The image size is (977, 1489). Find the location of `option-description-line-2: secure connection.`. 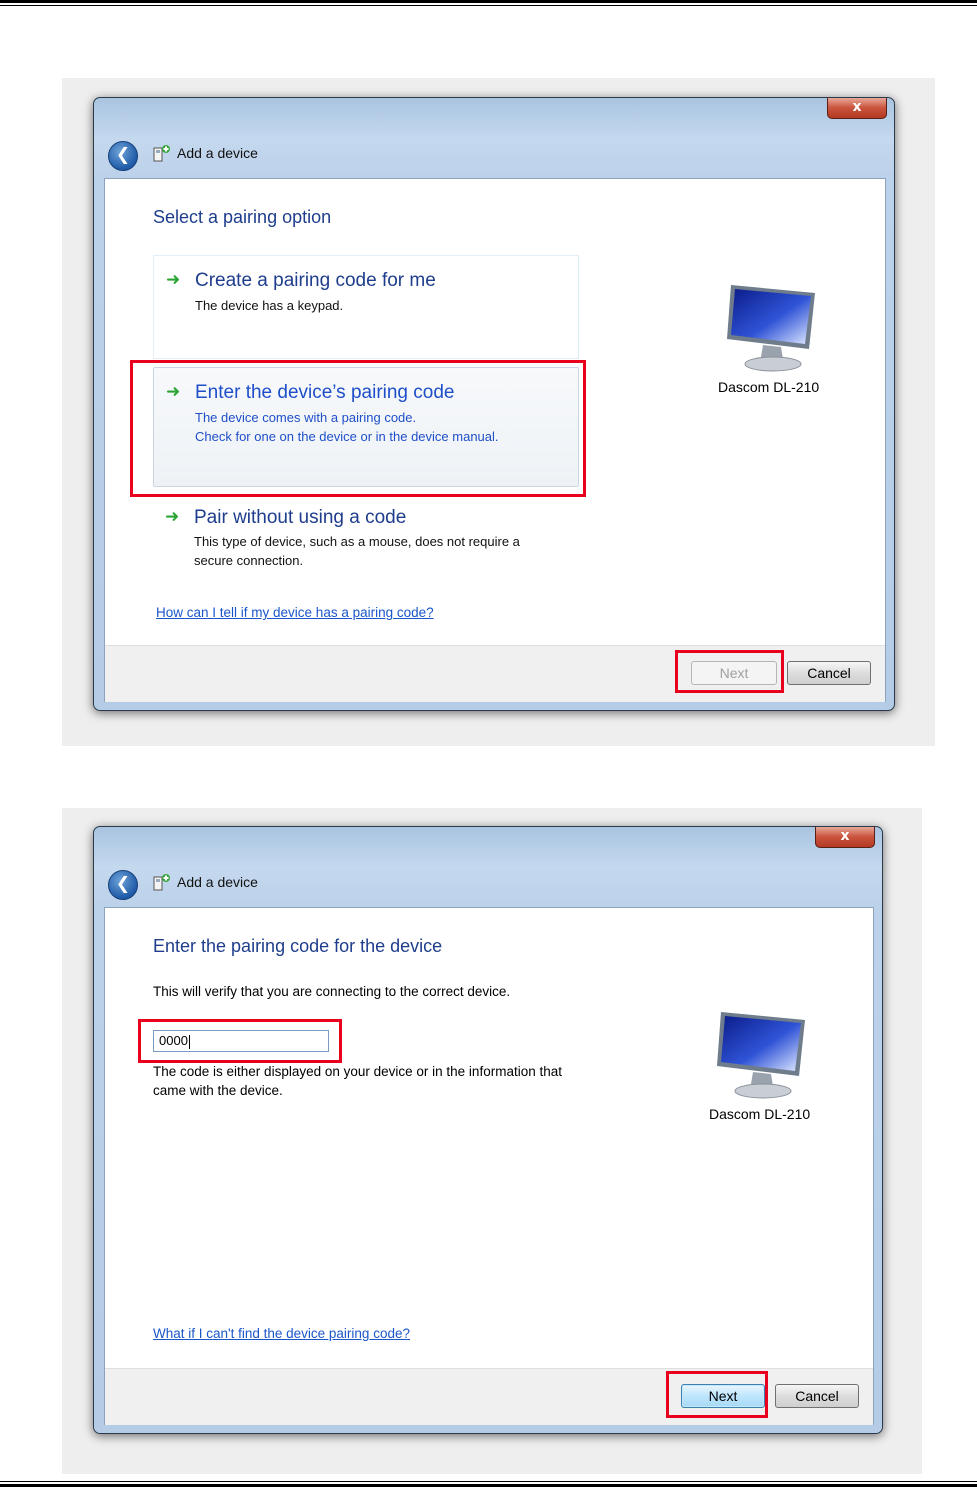

option-description-line-2: secure connection. is located at coordinates (249, 560).